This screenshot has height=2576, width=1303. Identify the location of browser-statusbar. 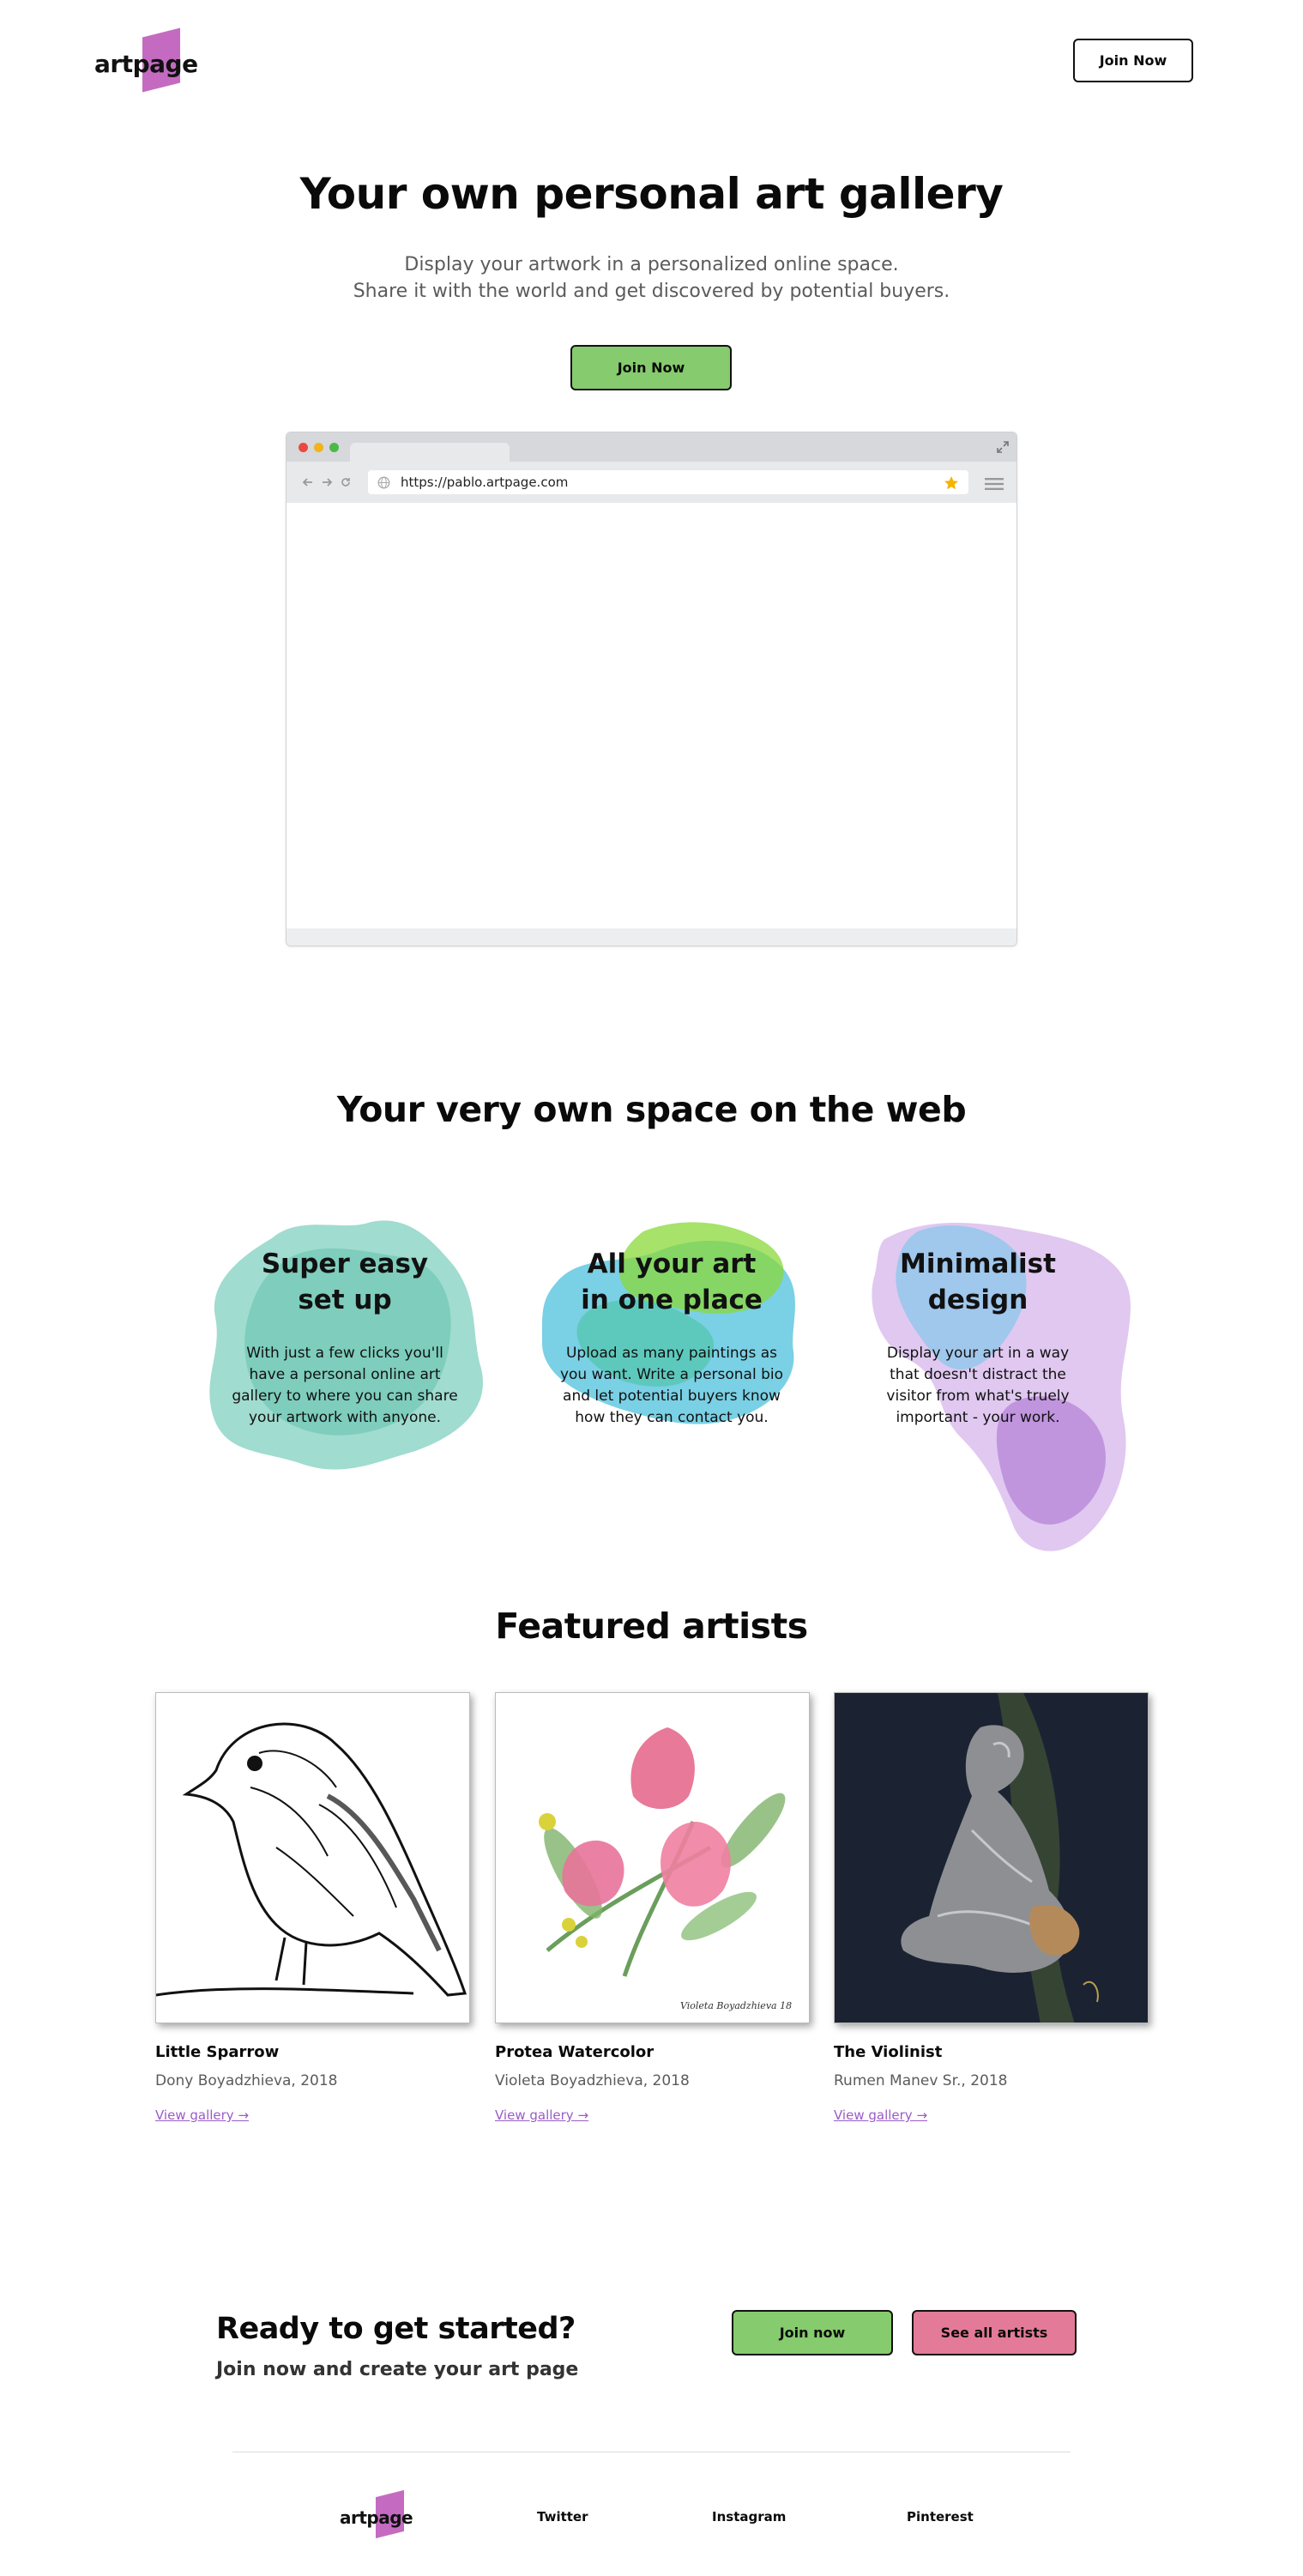
(651, 937).